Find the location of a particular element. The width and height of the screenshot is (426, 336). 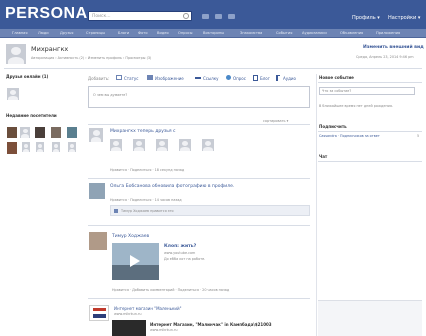

nav-item-home: Главная is located at coordinates (20, 33).